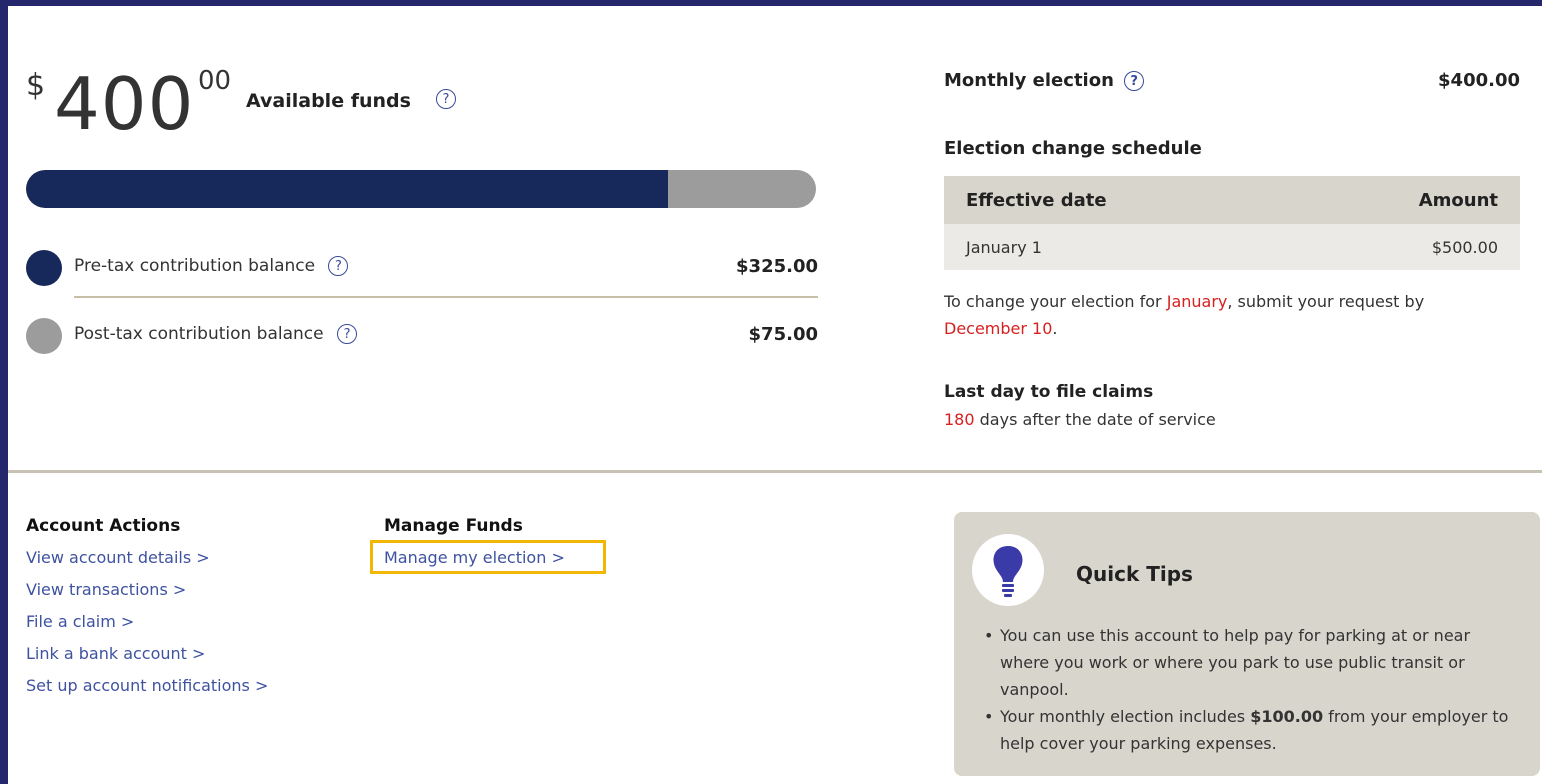 This screenshot has height=784, width=1542. What do you see at coordinates (338, 266) in the screenshot?
I see `pretax-help-icon: ?` at bounding box center [338, 266].